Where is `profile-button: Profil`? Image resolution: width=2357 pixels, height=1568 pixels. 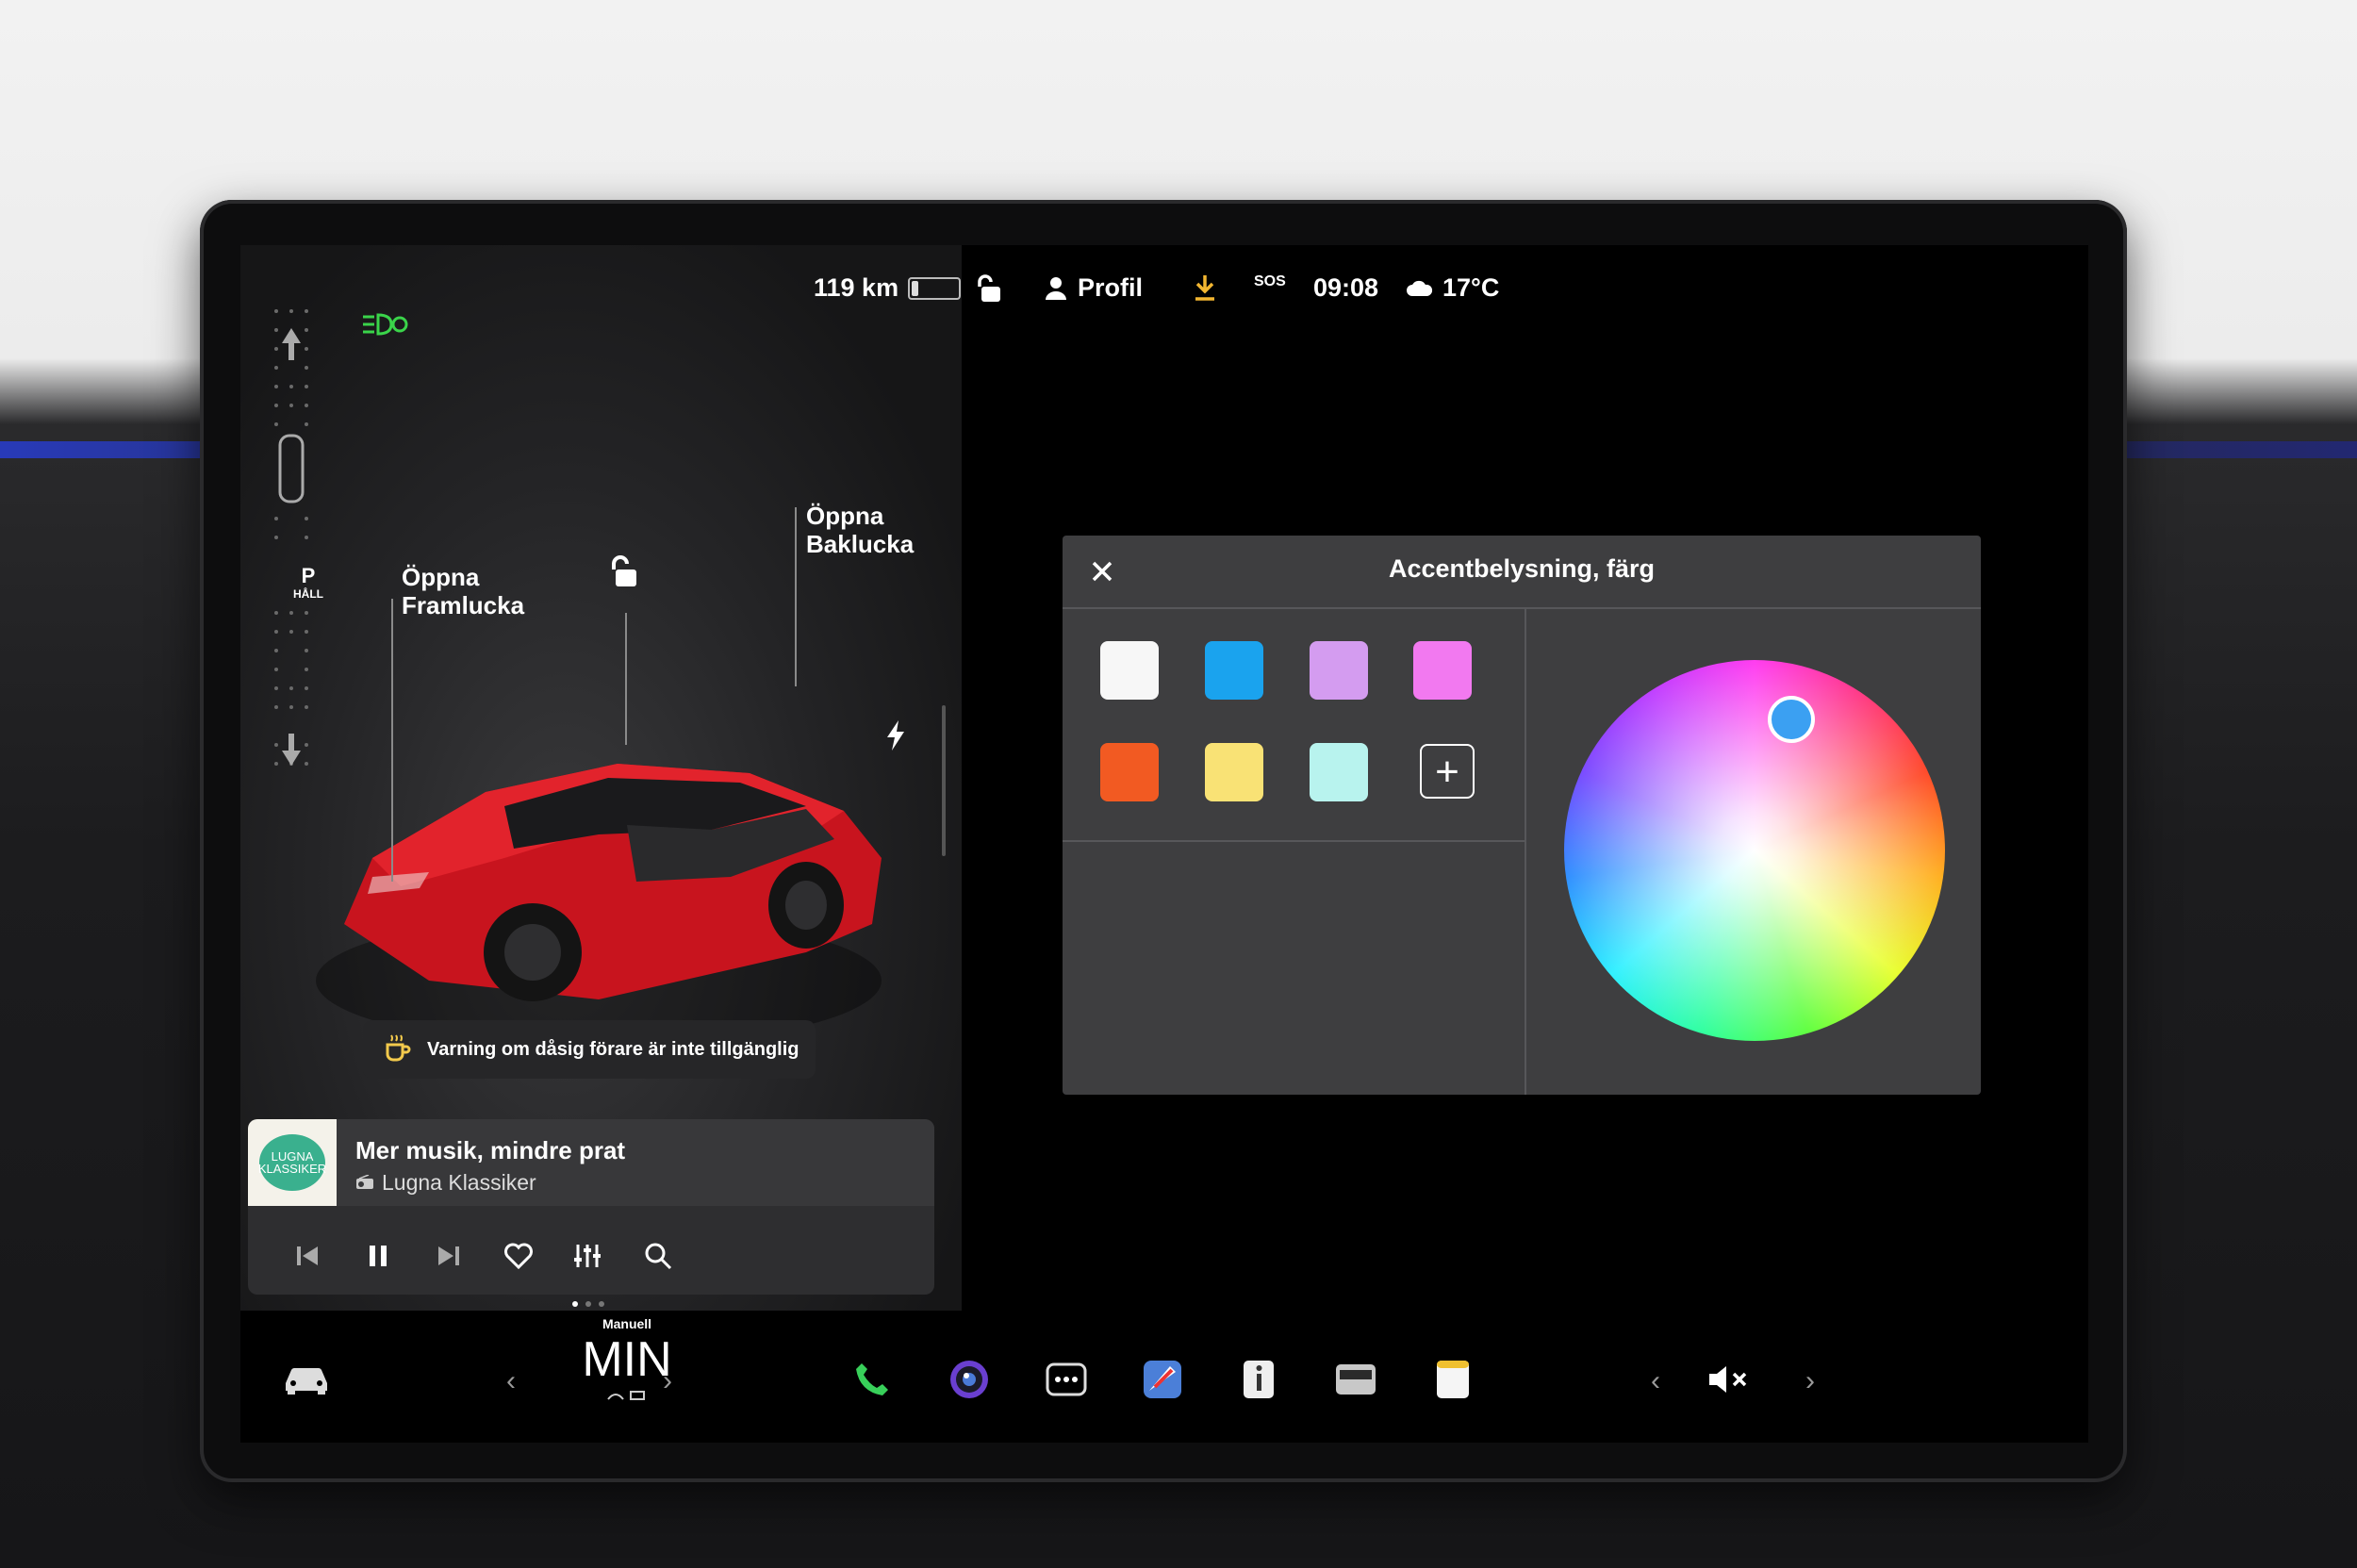 profile-button: Profil is located at coordinates (1093, 288).